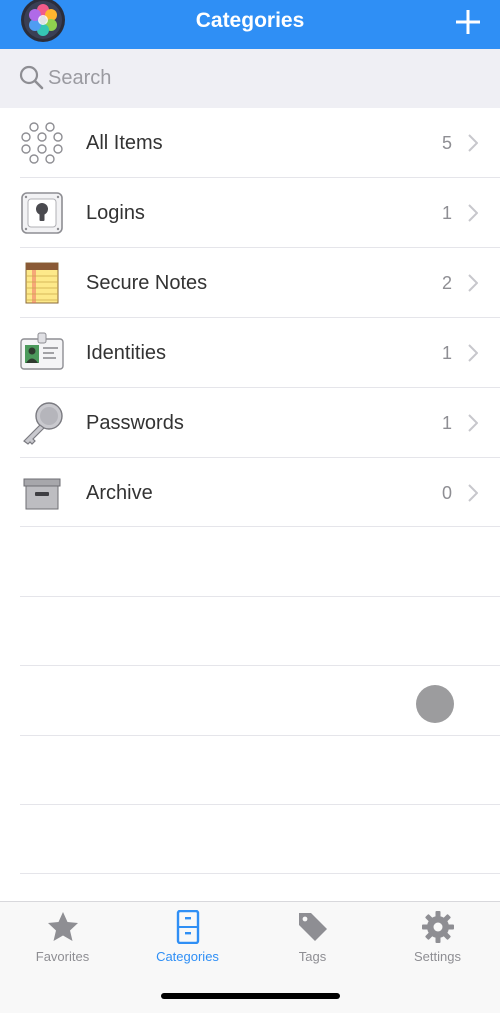 The image size is (500, 1013). What do you see at coordinates (312, 956) in the screenshot?
I see `tab-label: Tags` at bounding box center [312, 956].